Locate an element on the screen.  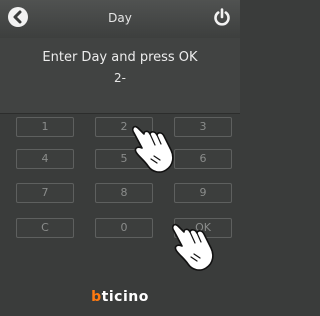
back-arrow-icon is located at coordinates (17, 17).